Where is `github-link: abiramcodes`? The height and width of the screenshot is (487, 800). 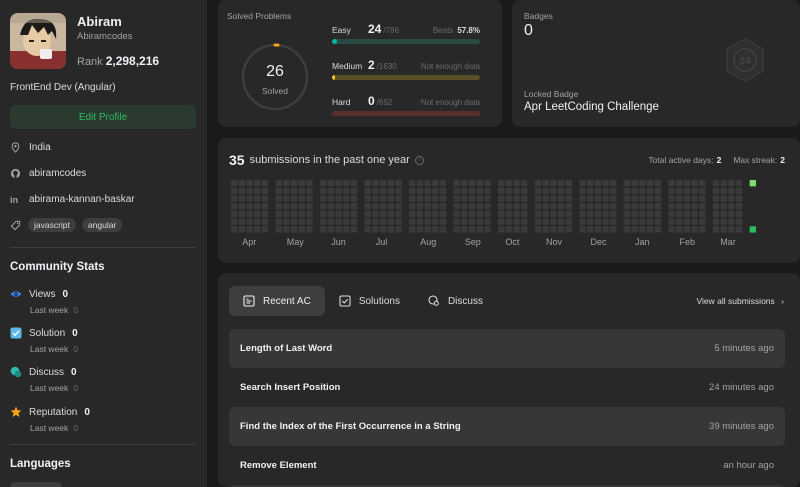 github-link: abiramcodes is located at coordinates (57, 173).